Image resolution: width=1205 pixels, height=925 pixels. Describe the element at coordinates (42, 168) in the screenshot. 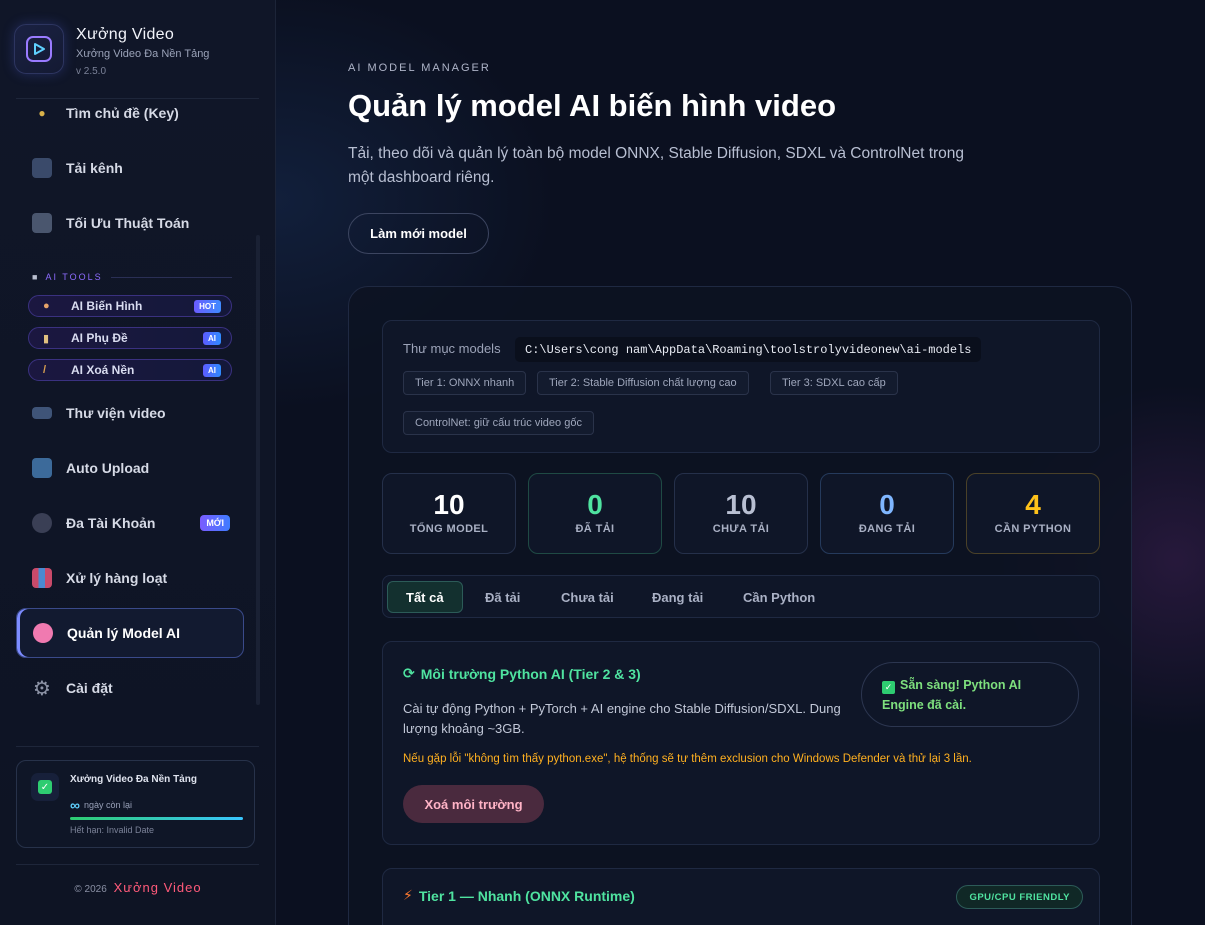

I see `tv-icon` at that location.